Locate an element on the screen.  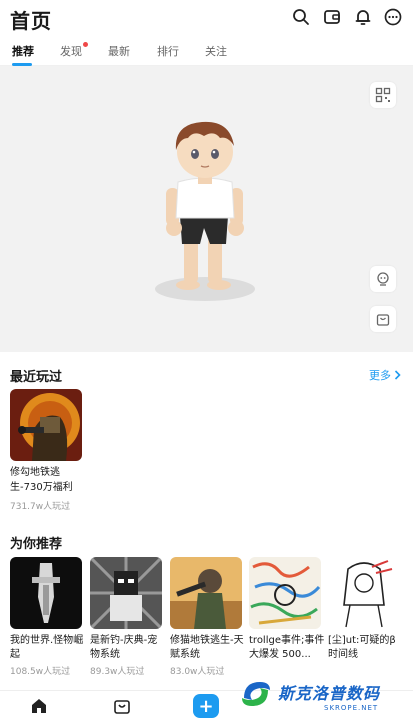
avatar-character is located at coordinates (205, 208).